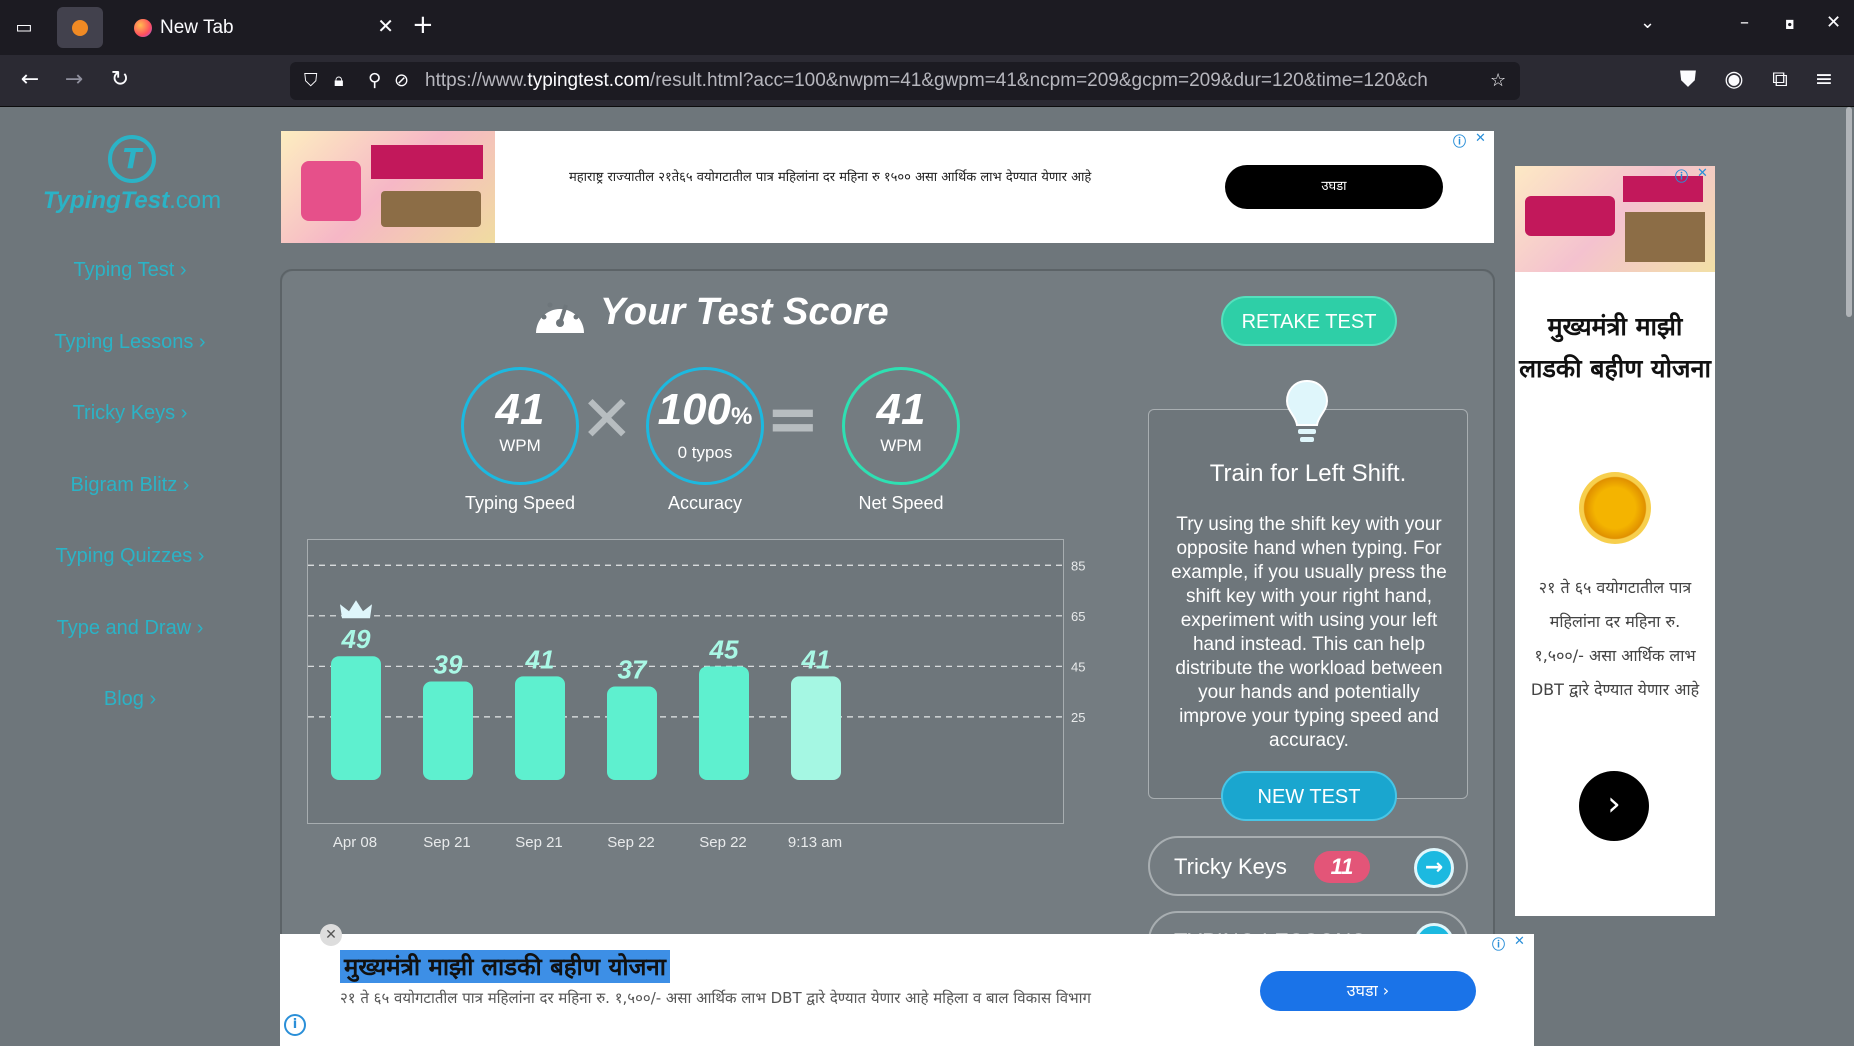 Image resolution: width=1854 pixels, height=1046 pixels. Describe the element at coordinates (388, 187) in the screenshot. I see `ad-thumbnail` at that location.